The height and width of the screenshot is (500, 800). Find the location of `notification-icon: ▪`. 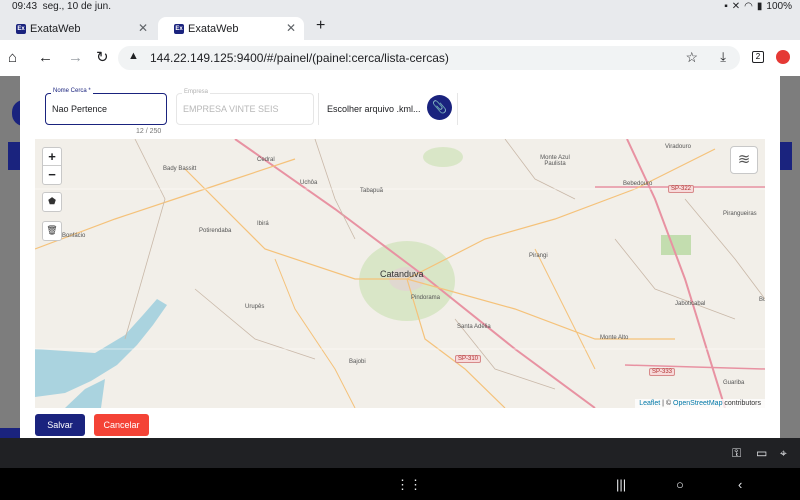

notification-icon: ▪ is located at coordinates (726, 6).